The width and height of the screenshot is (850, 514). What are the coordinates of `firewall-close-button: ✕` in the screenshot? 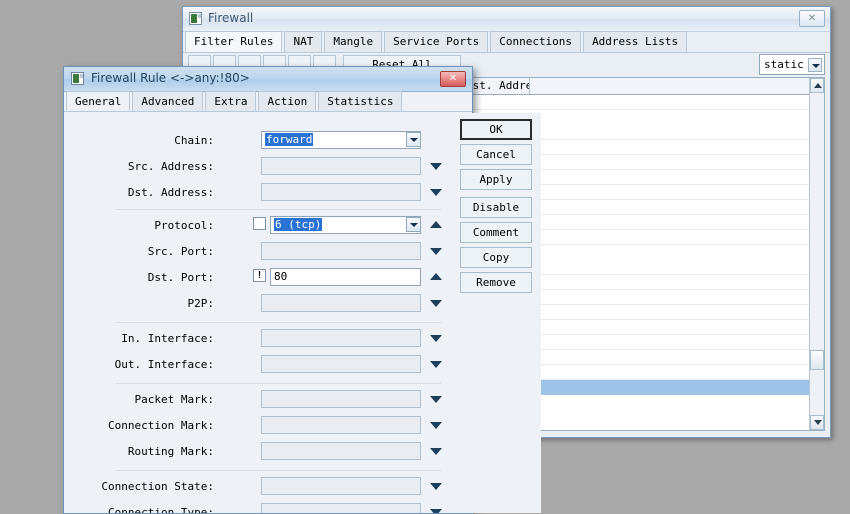 It's located at (812, 18).